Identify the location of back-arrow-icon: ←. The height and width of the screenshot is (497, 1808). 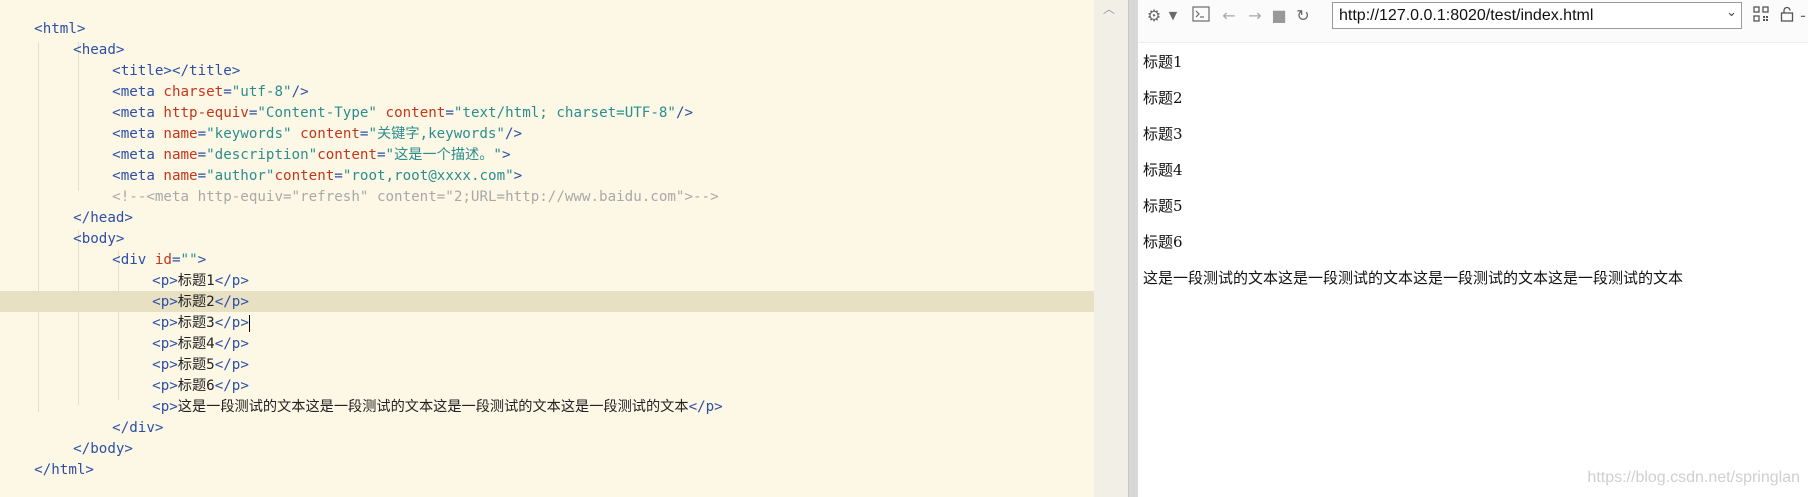
(1229, 16).